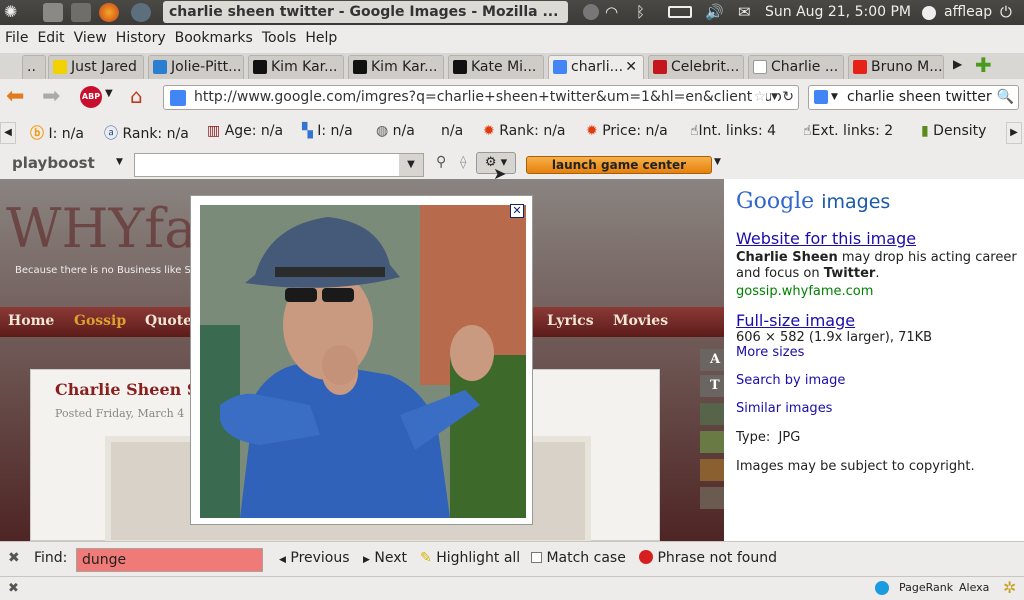  Describe the element at coordinates (385, 558) in the screenshot. I see `find-next-button: ▶ Next` at that location.